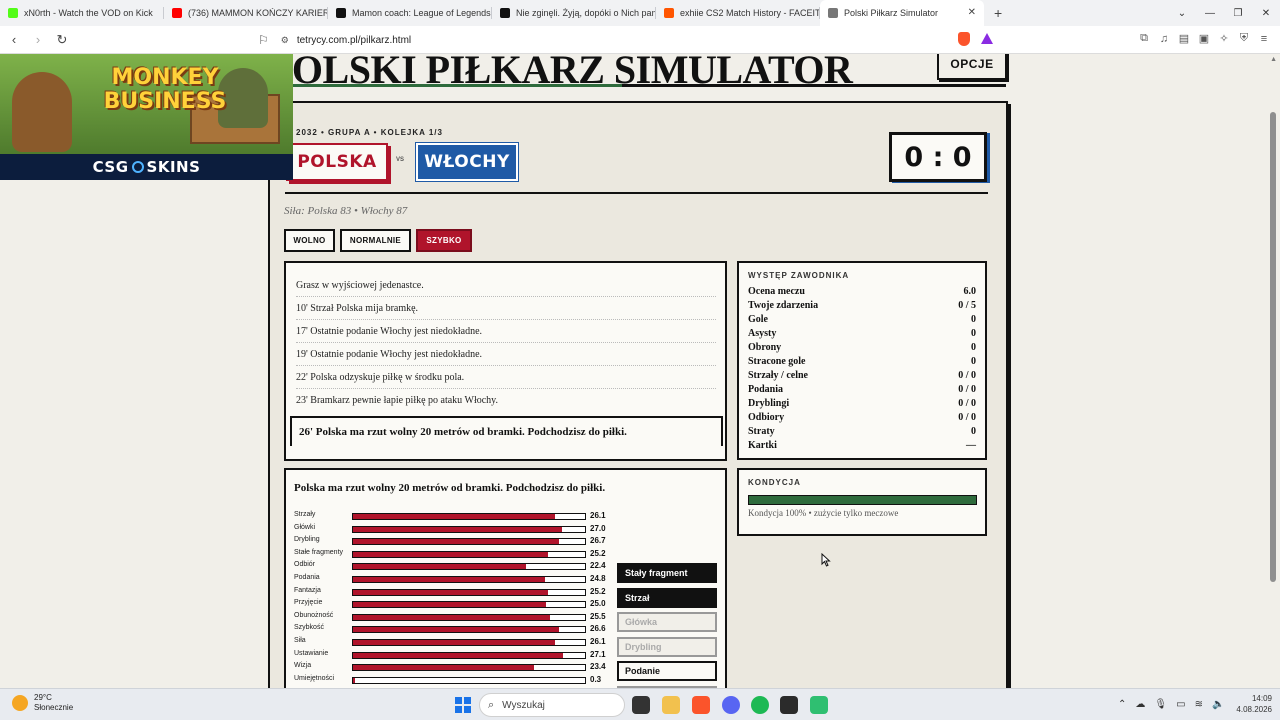 Image resolution: width=1280 pixels, height=720 pixels. Describe the element at coordinates (862, 305) in the screenshot. I see `stat-row: Twoje zdarzenia 0 / 5` at that location.